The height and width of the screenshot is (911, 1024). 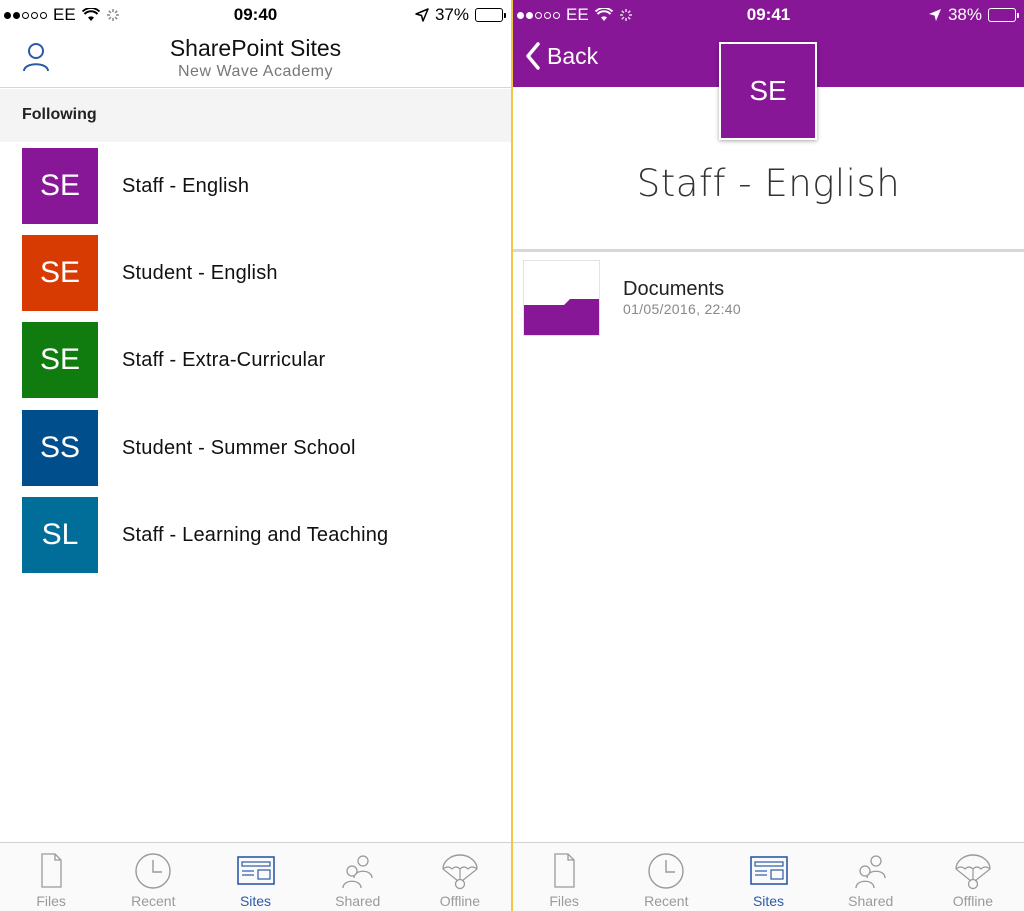 I want to click on site-title: Staff - English, so click(x=768, y=183).